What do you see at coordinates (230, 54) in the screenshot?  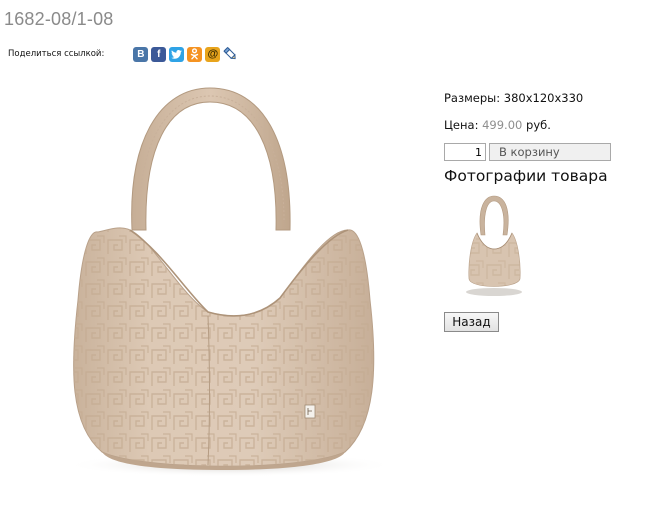 I see `livejournal-icon` at bounding box center [230, 54].